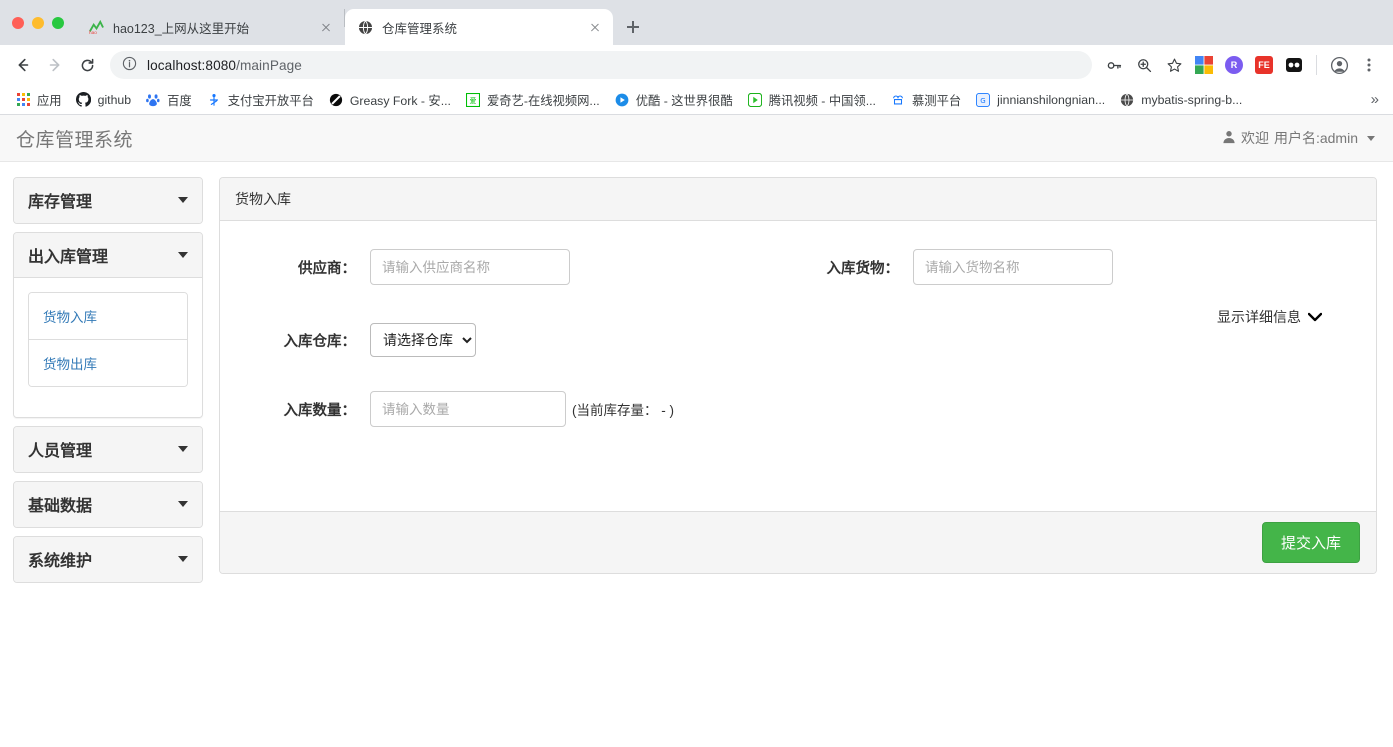  Describe the element at coordinates (1114, 65) in the screenshot. I see `key-icon` at that location.